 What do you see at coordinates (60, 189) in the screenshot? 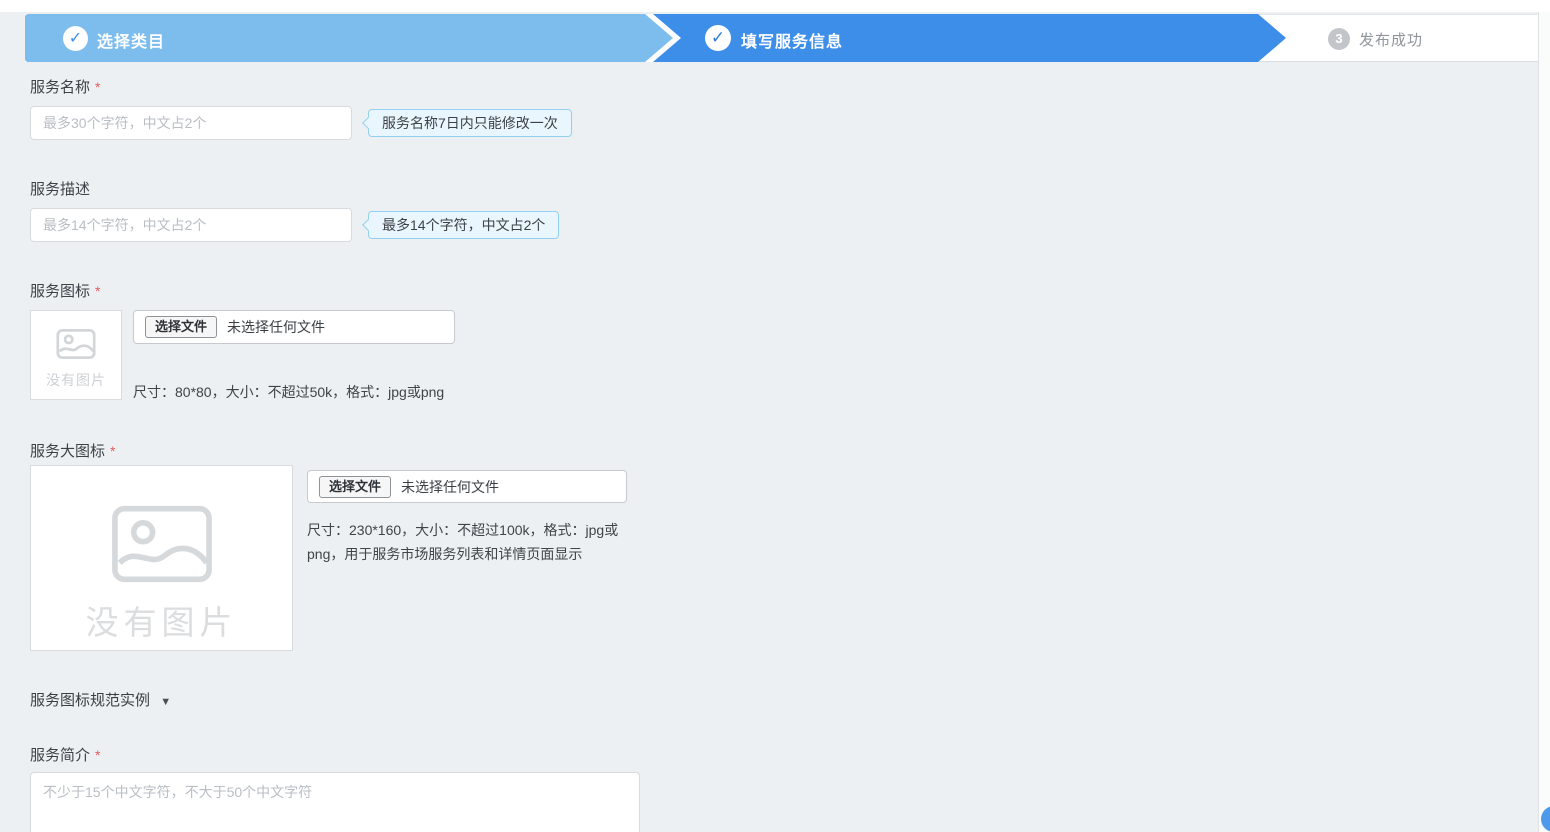
I see `service-desc-label: 服务描述` at bounding box center [60, 189].